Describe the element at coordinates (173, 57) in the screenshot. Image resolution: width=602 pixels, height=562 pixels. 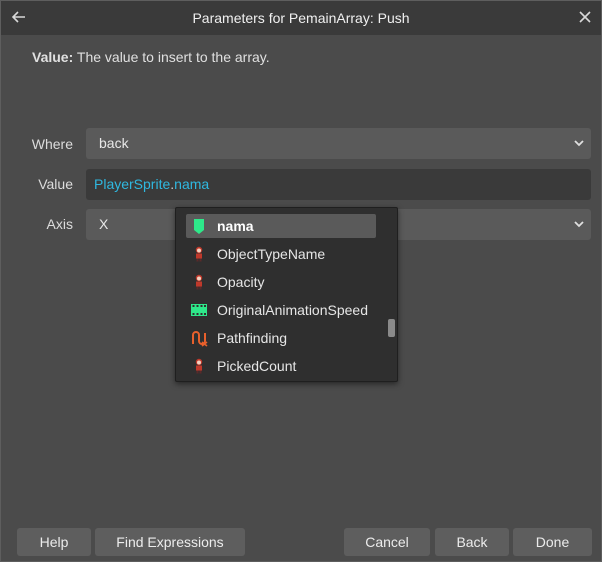
I see `description-text: The value to insert to the array.` at that location.